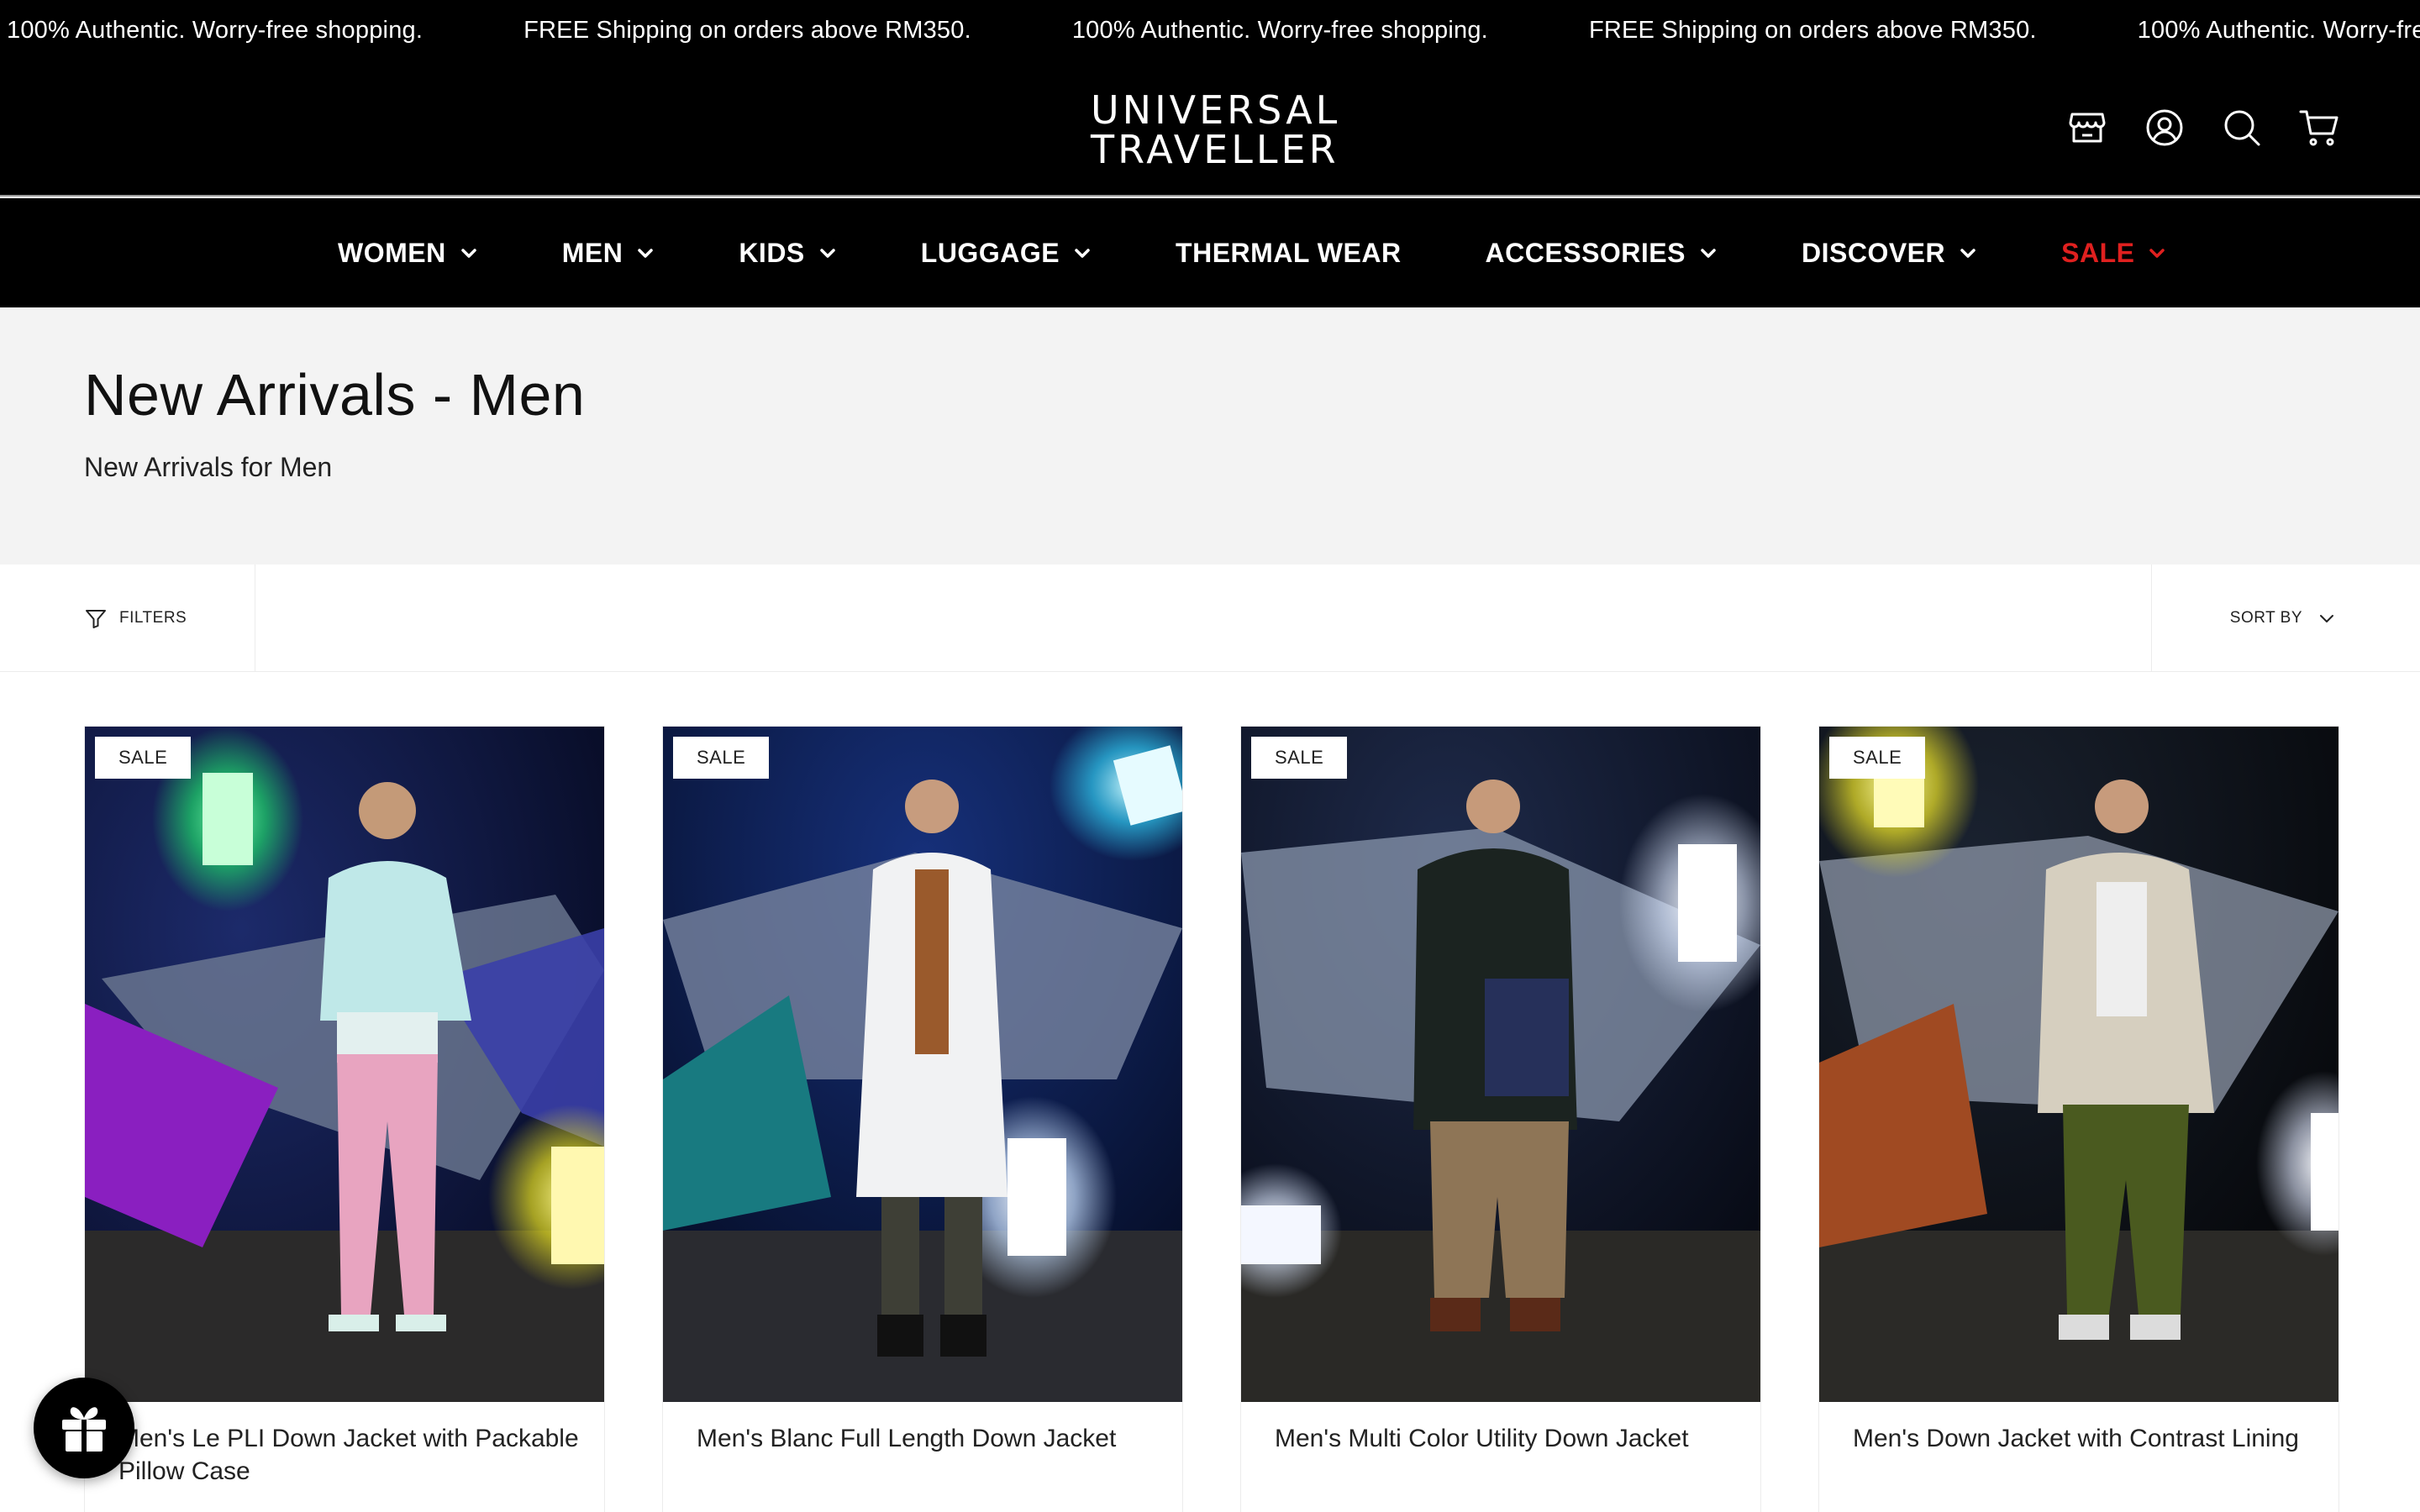  I want to click on nav-item-label: THERMAL WEAR, so click(1289, 252).